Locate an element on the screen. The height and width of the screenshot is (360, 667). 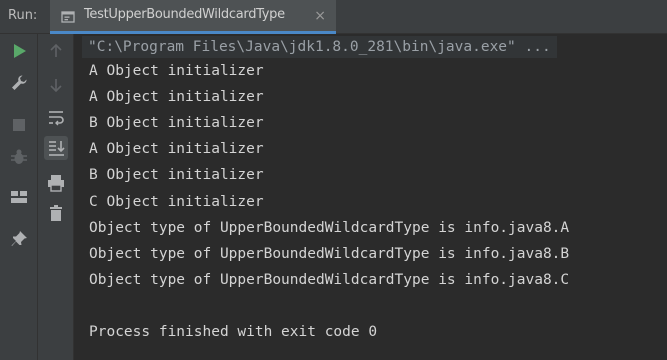
close-icon: × is located at coordinates (320, 16).